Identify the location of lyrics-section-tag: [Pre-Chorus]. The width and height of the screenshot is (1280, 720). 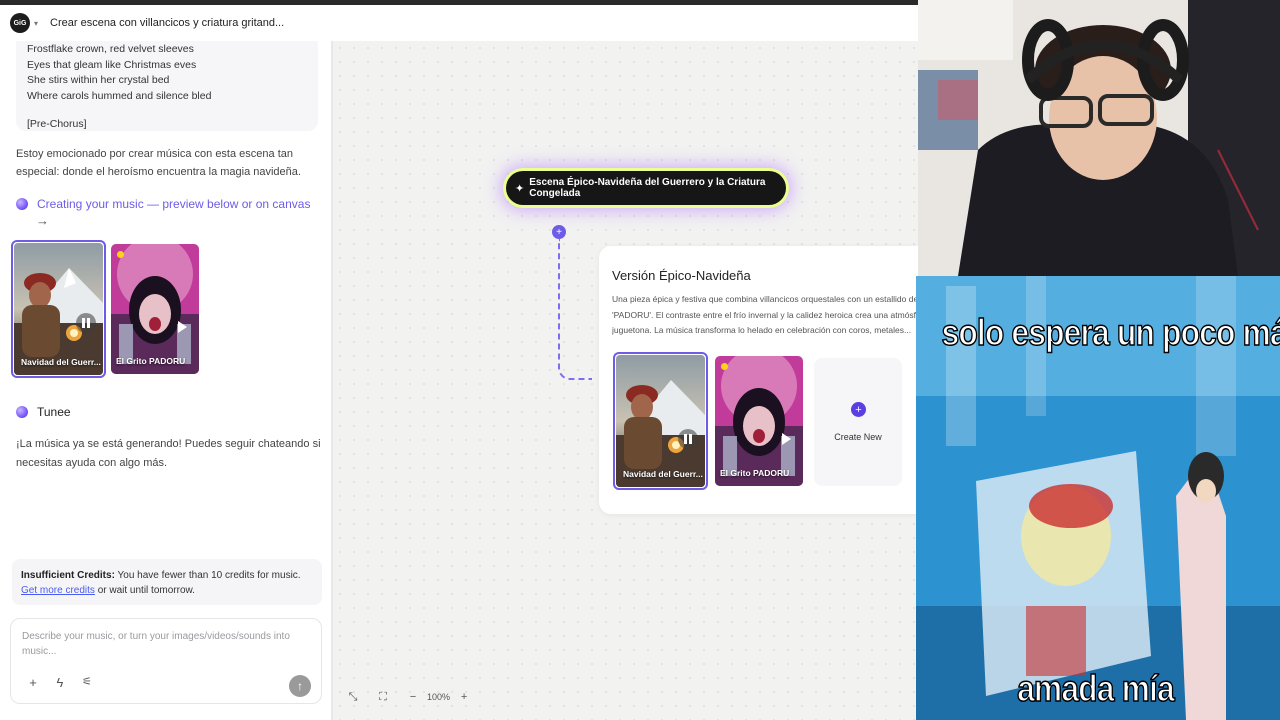
(57, 124).